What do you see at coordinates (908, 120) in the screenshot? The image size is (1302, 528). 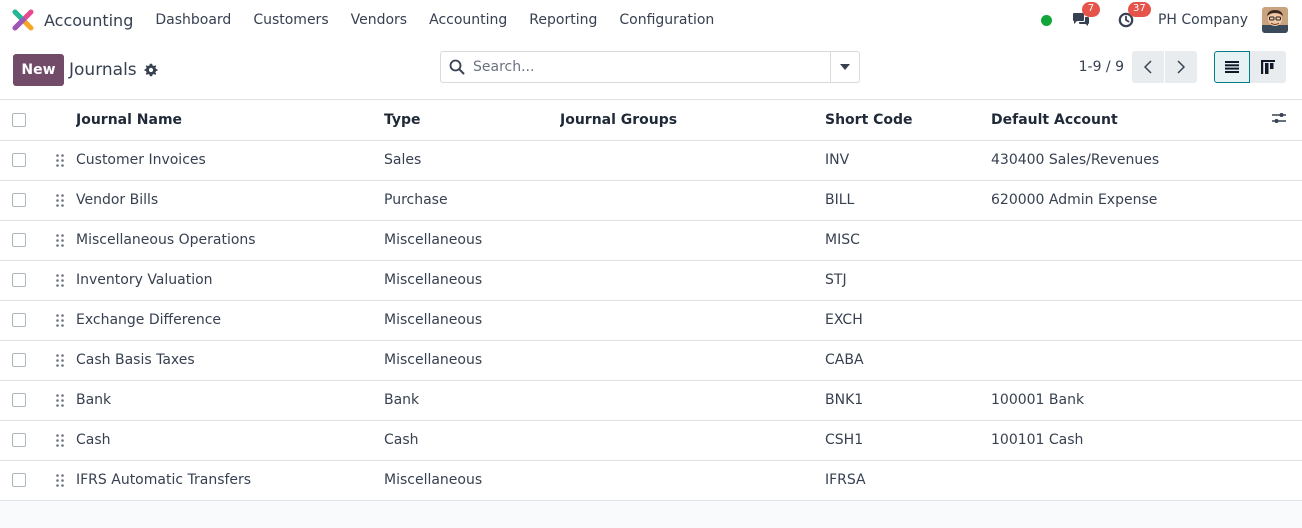 I see `column-short-code: Short Code` at bounding box center [908, 120].